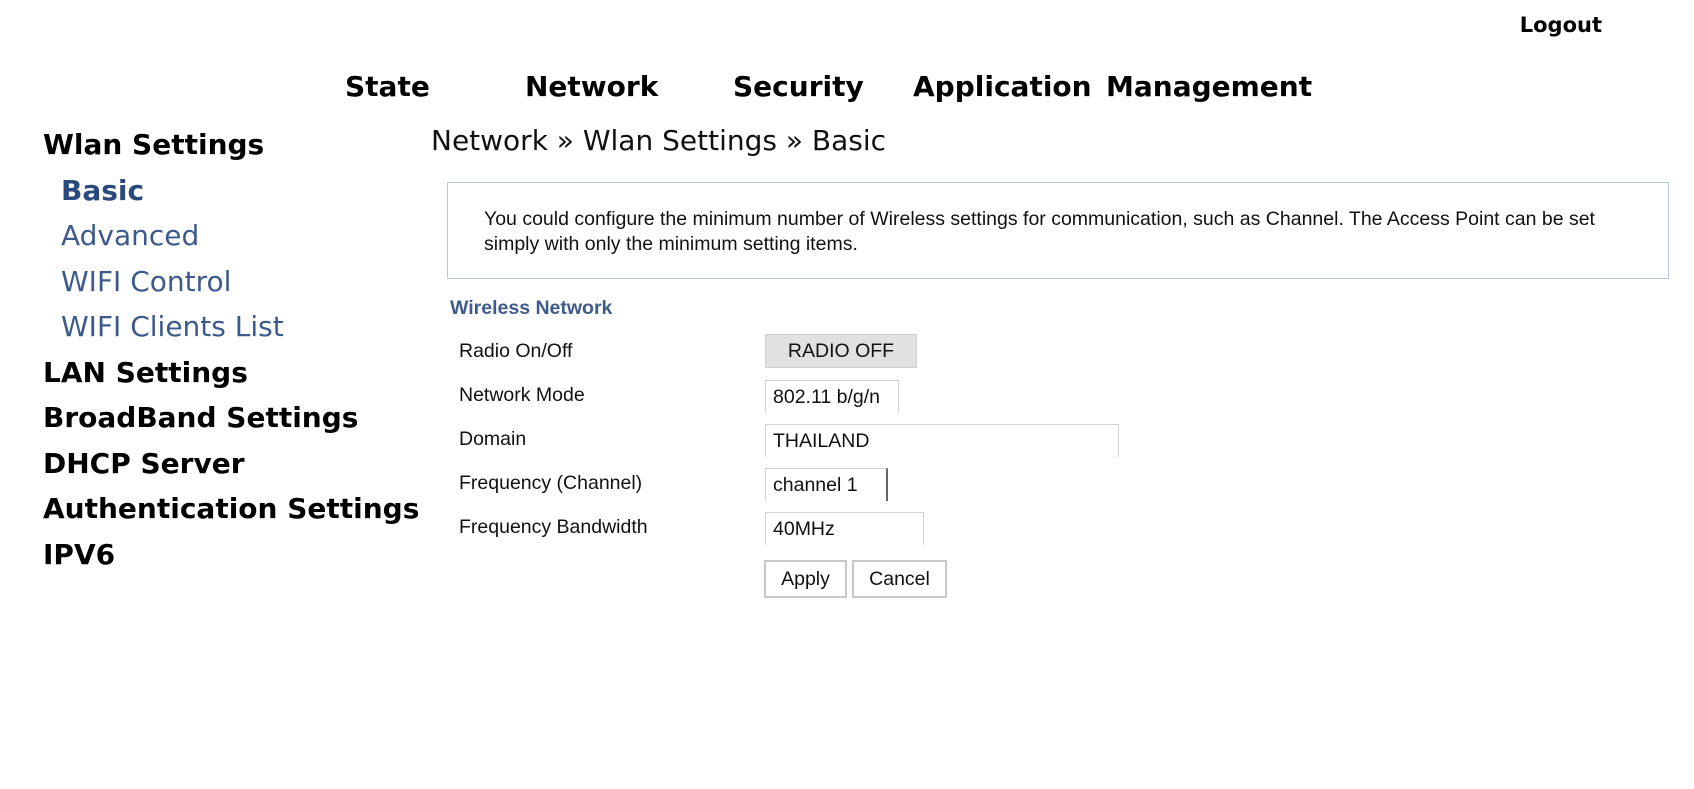  I want to click on domain-select: THAILAND, so click(942, 440).